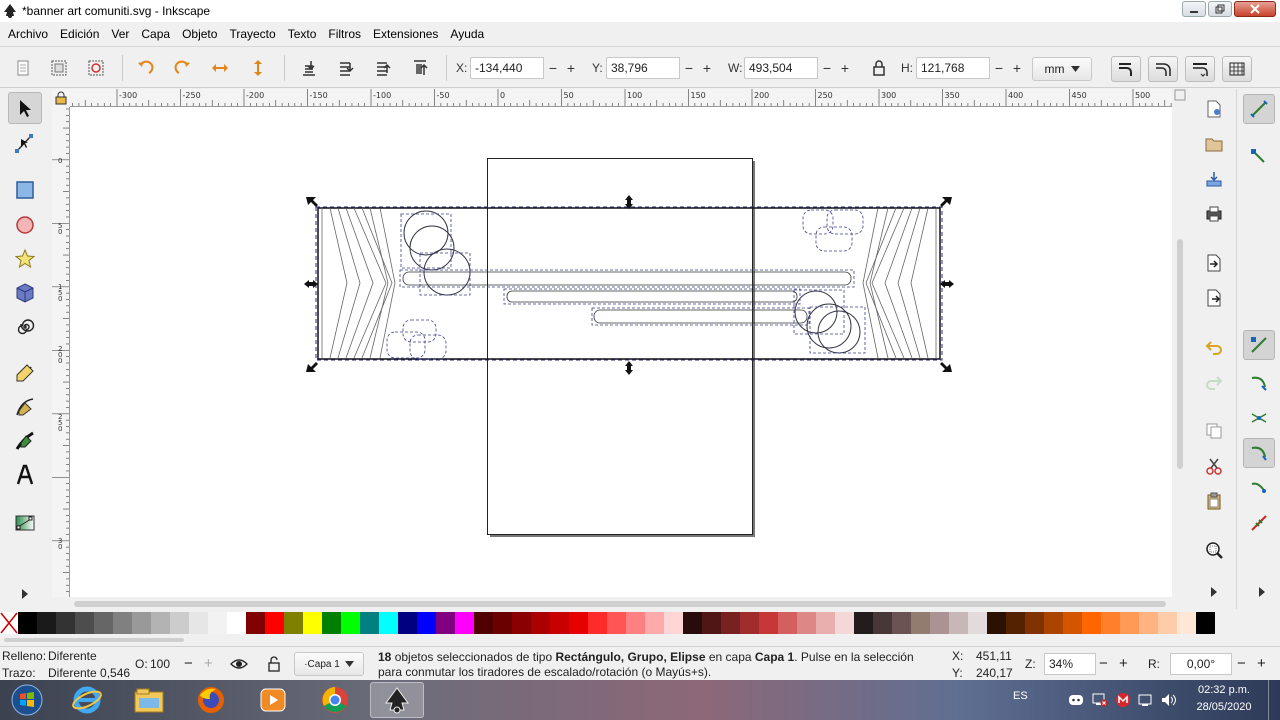 This screenshot has width=1280, height=720. I want to click on selector-tool, so click(25, 108).